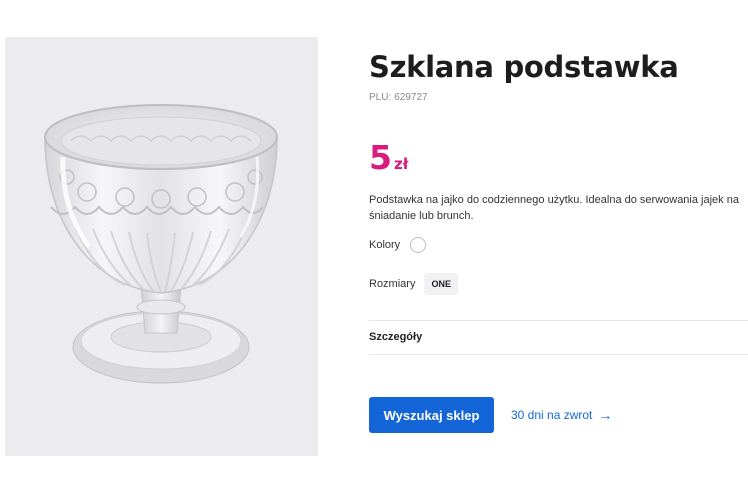 The height and width of the screenshot is (494, 748). Describe the element at coordinates (380, 97) in the screenshot. I see `plu-label: PLU:` at that location.